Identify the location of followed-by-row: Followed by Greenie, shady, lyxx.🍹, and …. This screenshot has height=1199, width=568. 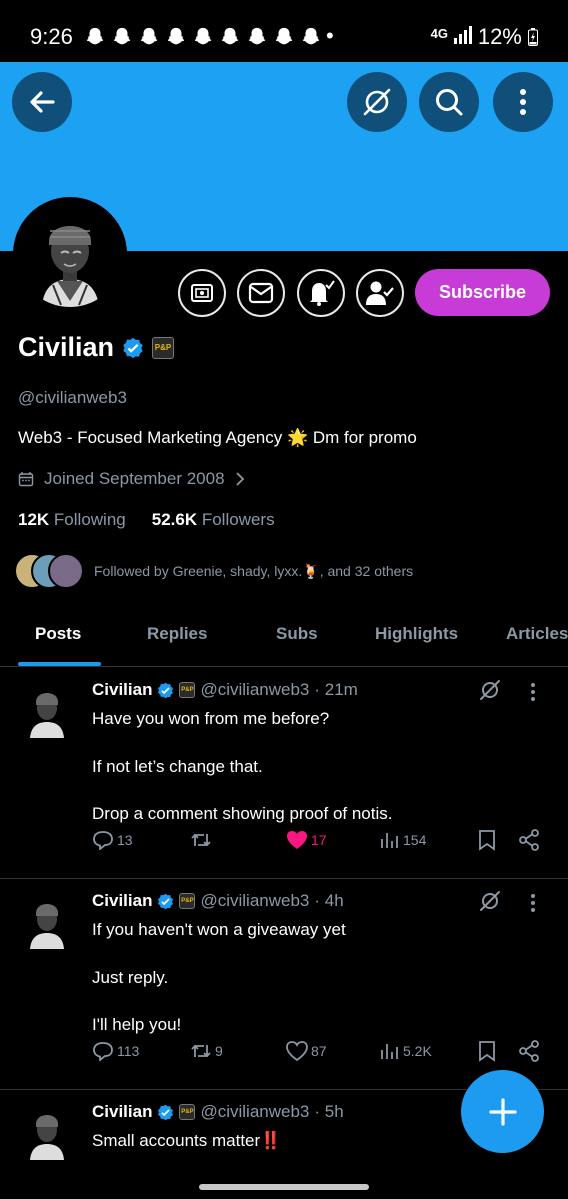
(213, 571).